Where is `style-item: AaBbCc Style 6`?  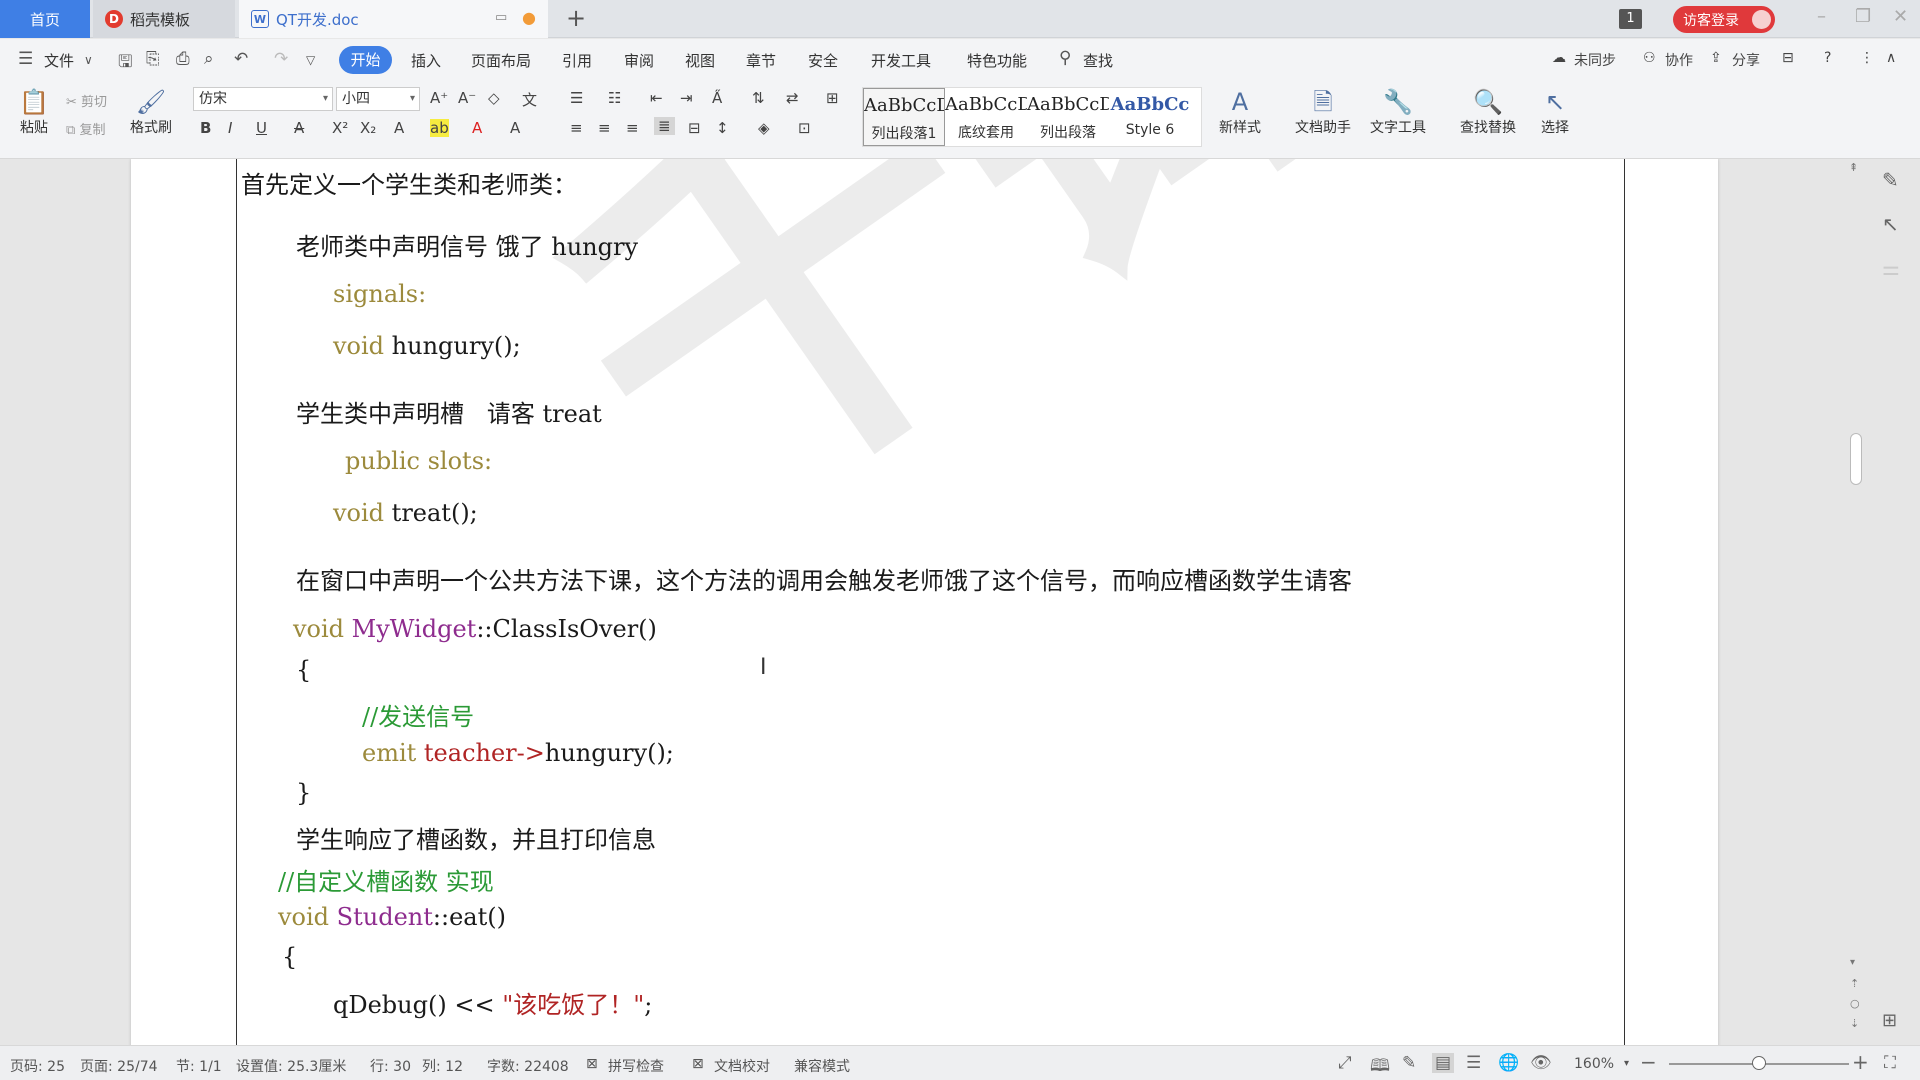
style-item: AaBbCc Style 6 is located at coordinates (1150, 117).